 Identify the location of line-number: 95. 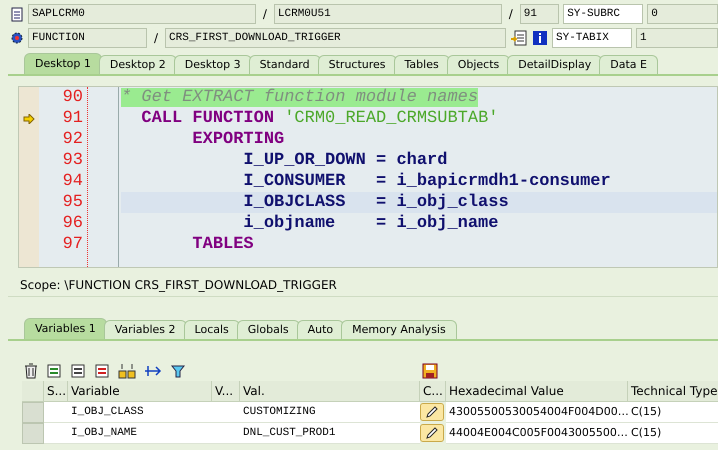
(72, 202).